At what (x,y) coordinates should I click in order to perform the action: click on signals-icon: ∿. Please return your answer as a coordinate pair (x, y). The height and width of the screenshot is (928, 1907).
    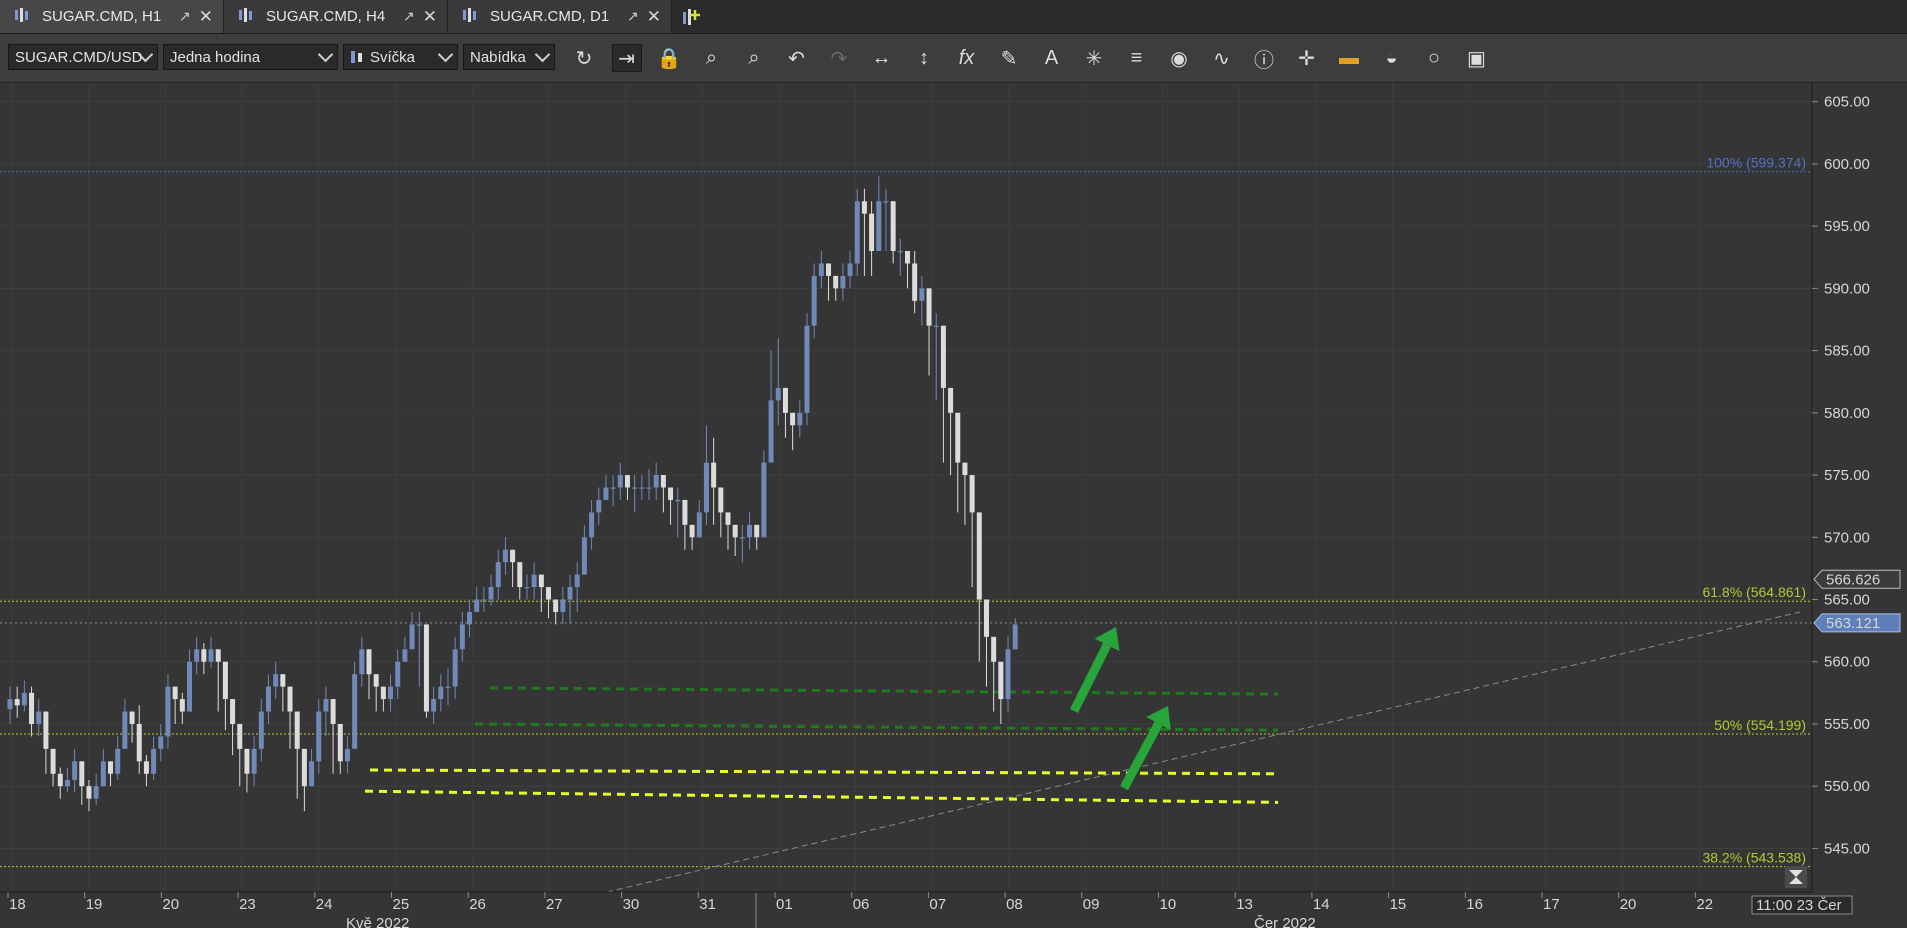
    Looking at the image, I should click on (1222, 58).